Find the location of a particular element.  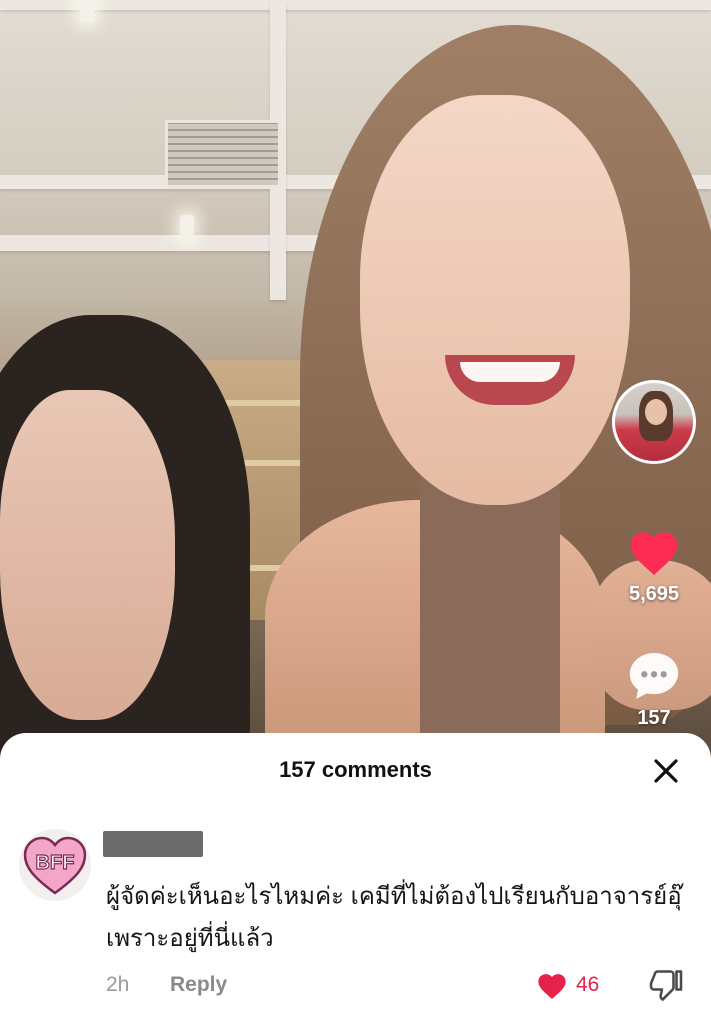

reply-button: Reply is located at coordinates (198, 985).